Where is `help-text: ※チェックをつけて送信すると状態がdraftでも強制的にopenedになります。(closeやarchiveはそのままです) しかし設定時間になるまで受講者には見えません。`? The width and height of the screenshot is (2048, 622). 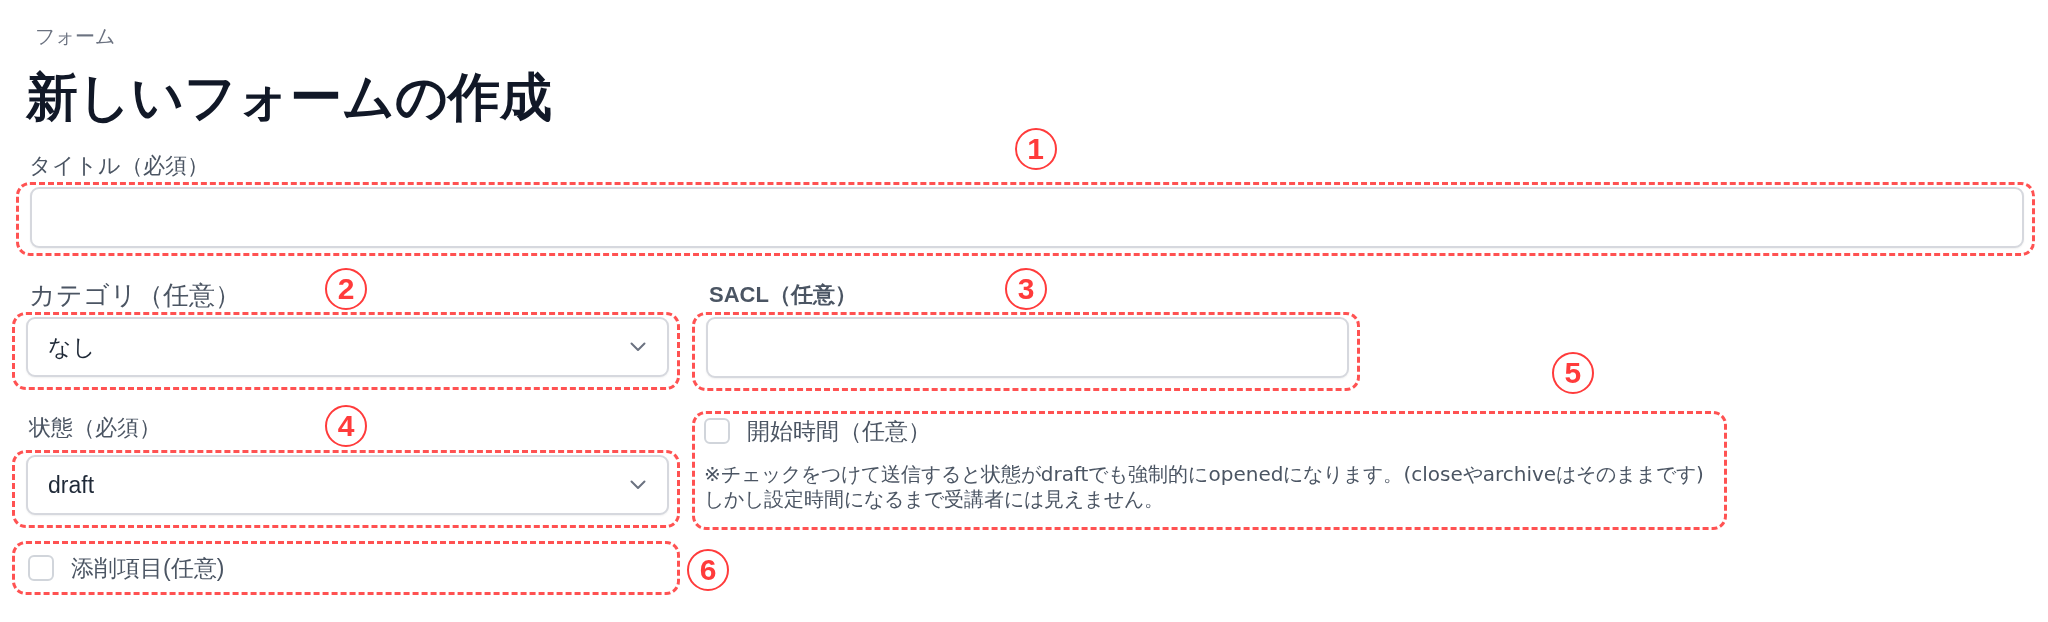 help-text: ※チェックをつけて送信すると状態がdraftでも強制的にopenedになります。(closeやarchiveはそのままです) しかし設定時間になるまで受講者には見えません。 is located at coordinates (1204, 487).